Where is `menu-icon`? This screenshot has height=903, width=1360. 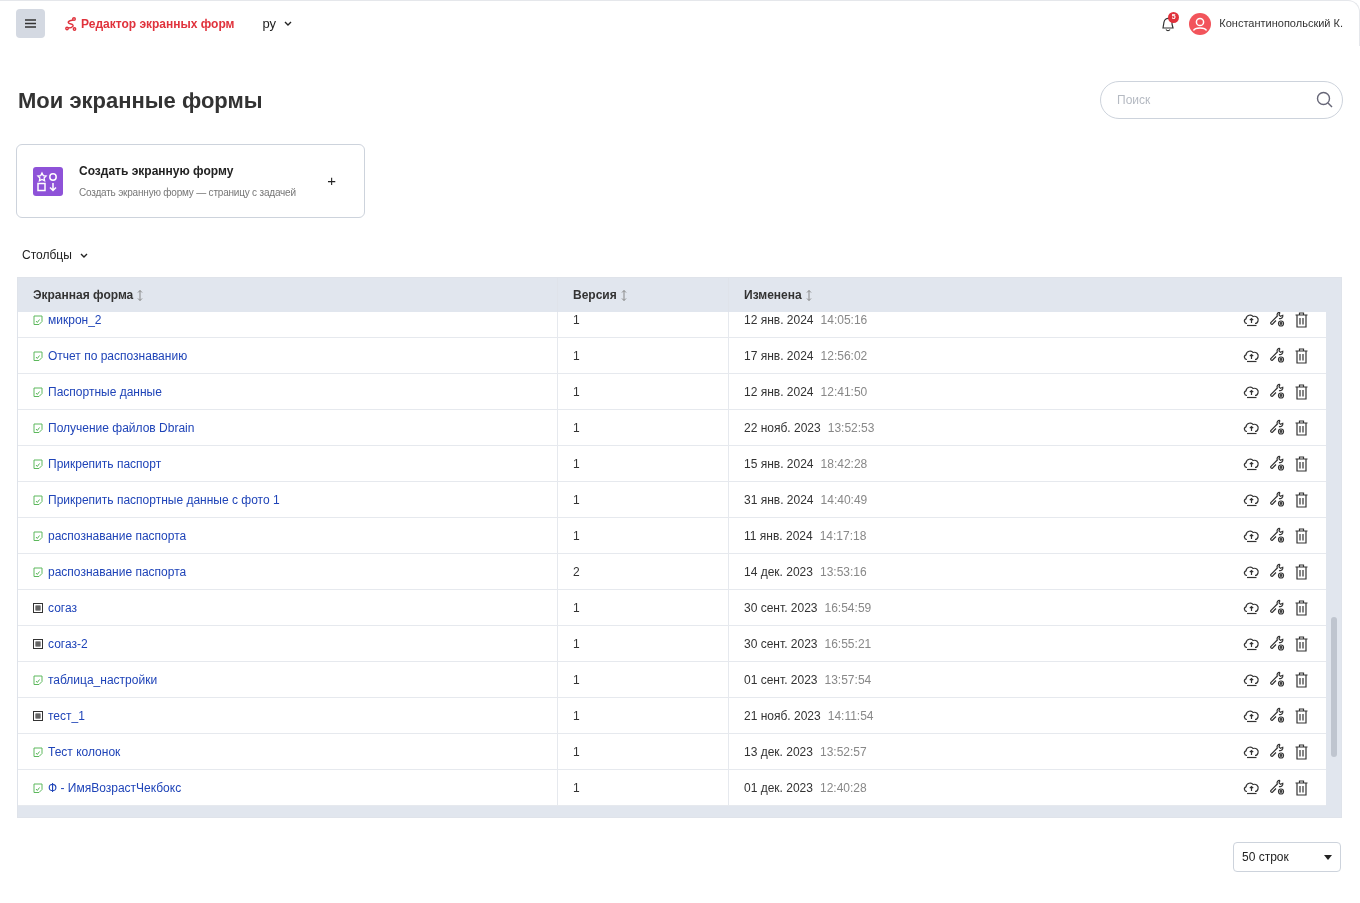
menu-icon is located at coordinates (30, 23).